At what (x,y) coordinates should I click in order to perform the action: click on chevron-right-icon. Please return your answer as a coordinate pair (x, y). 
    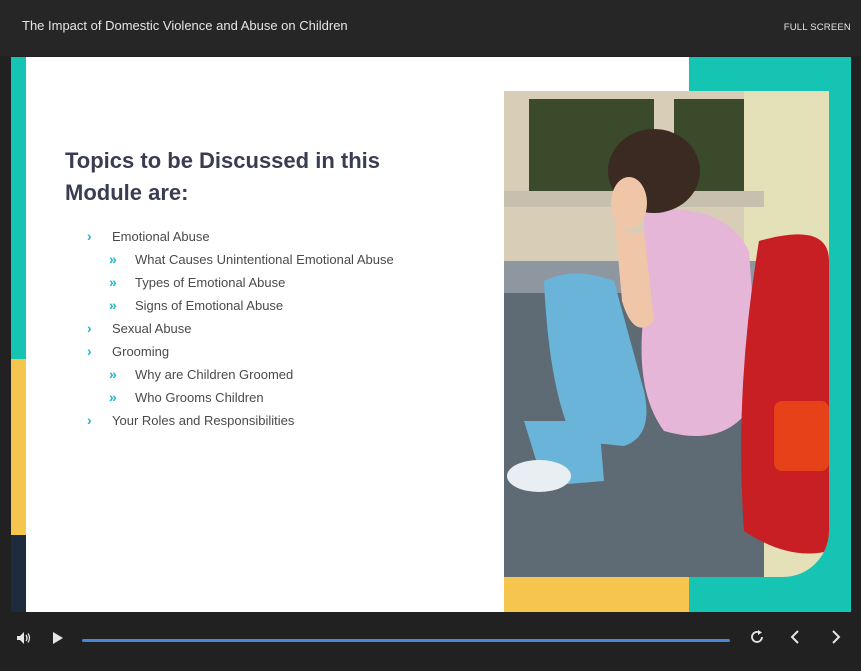
    Looking at the image, I should click on (836, 639).